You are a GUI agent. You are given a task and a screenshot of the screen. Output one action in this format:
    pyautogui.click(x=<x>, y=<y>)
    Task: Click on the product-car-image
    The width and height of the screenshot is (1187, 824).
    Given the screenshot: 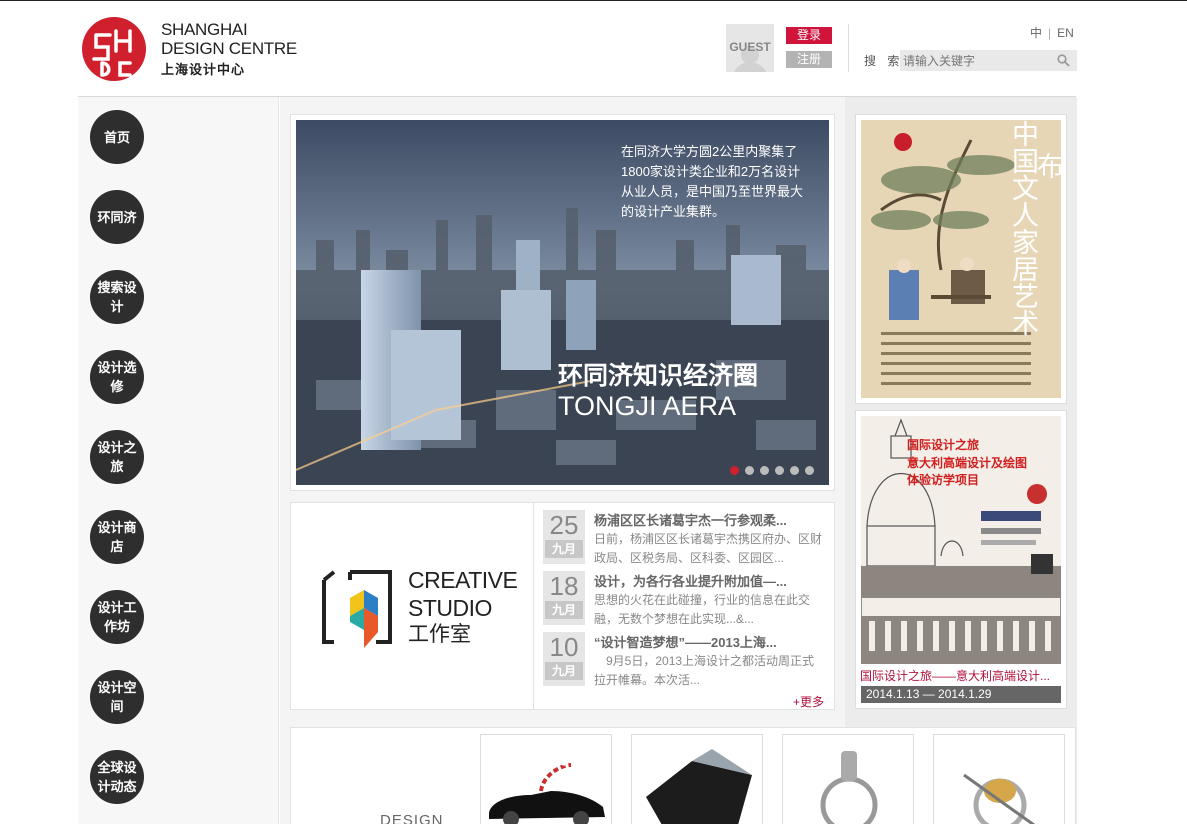 What is the action you would take?
    pyautogui.click(x=547, y=793)
    